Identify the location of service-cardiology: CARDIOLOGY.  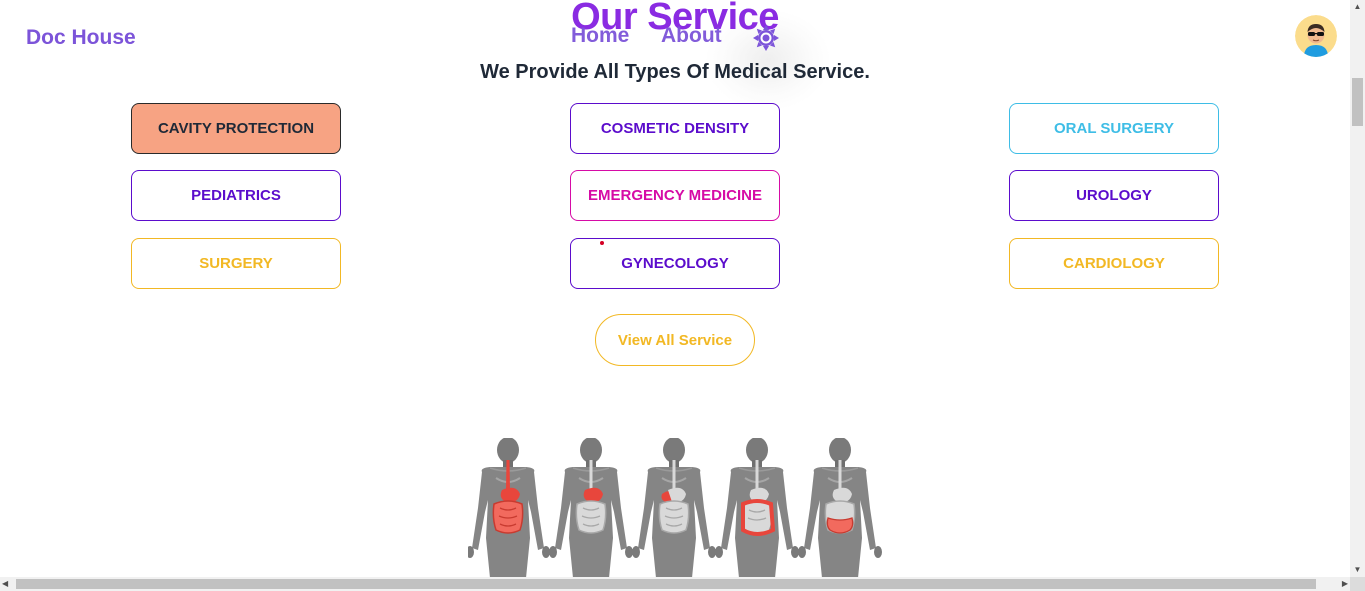
(1114, 263).